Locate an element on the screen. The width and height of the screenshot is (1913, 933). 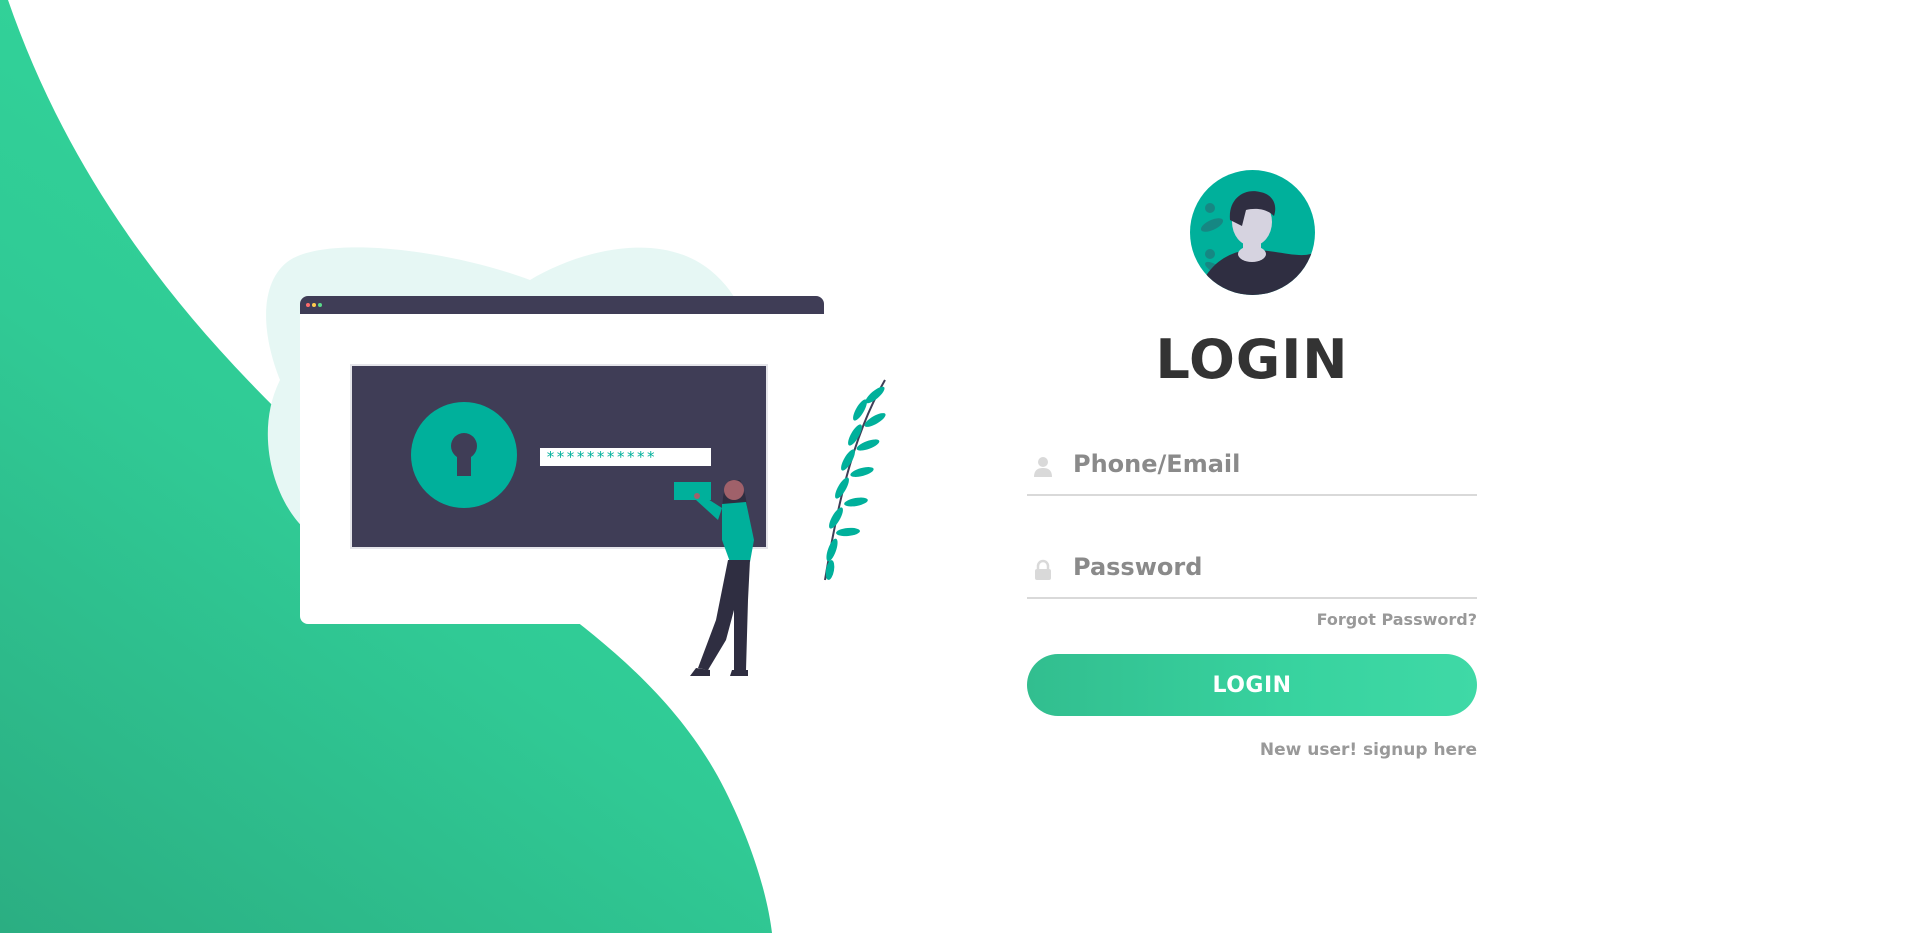
email-field: Phone/Email is located at coordinates (1252, 467).